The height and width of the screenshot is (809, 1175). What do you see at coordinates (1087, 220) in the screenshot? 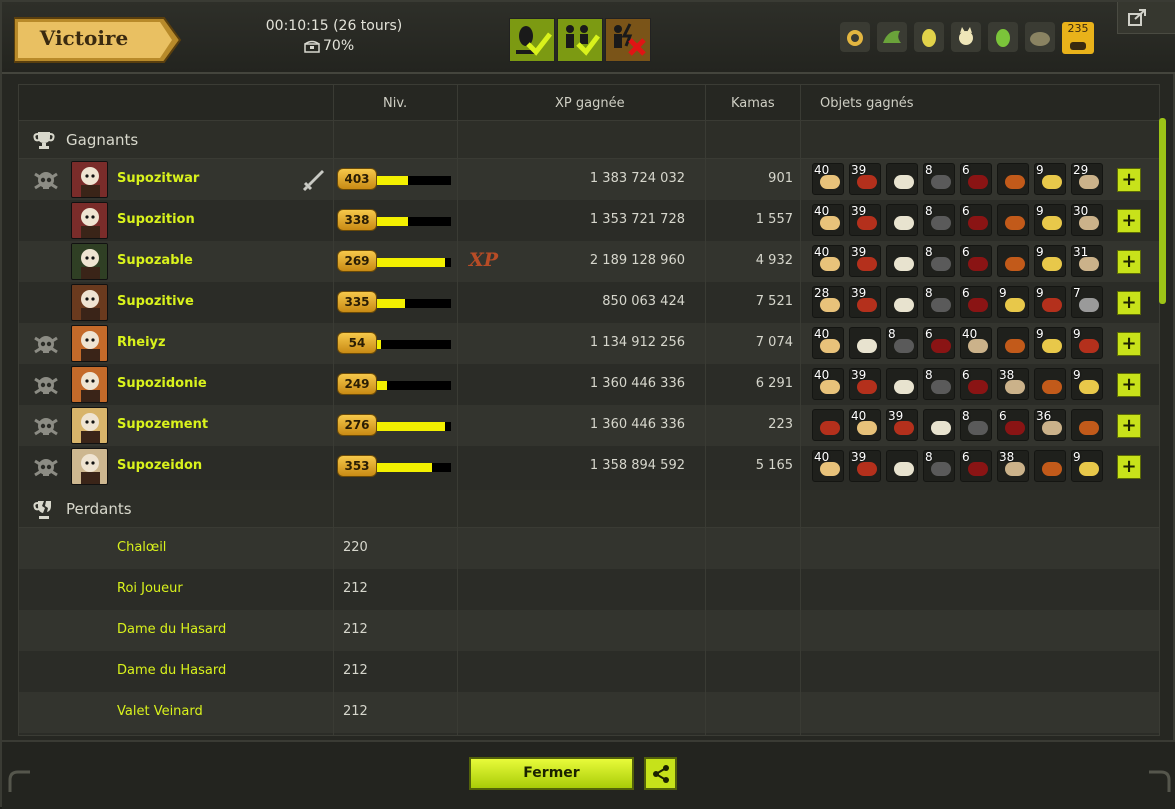
I see `item-slot: 30` at bounding box center [1087, 220].